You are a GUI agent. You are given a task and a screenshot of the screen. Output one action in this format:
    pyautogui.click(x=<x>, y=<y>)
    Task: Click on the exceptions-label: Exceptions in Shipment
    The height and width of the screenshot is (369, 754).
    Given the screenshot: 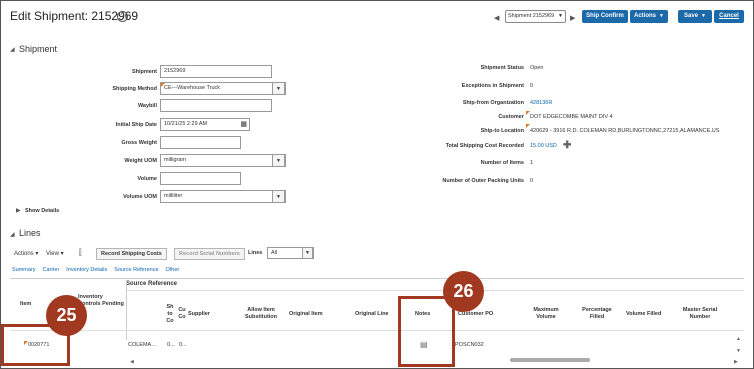 What is the action you would take?
    pyautogui.click(x=492, y=86)
    